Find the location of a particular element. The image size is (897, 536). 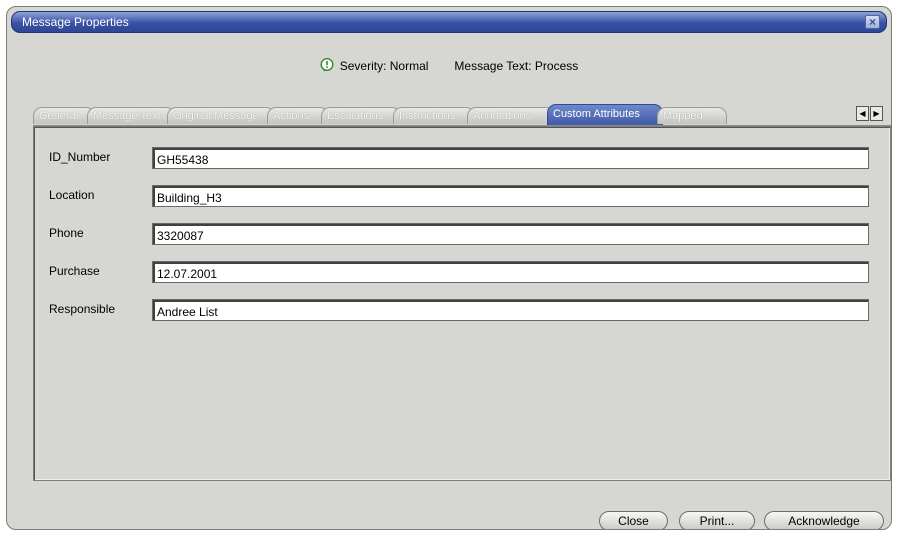

attribute-row: ID_Number is located at coordinates (462, 158).